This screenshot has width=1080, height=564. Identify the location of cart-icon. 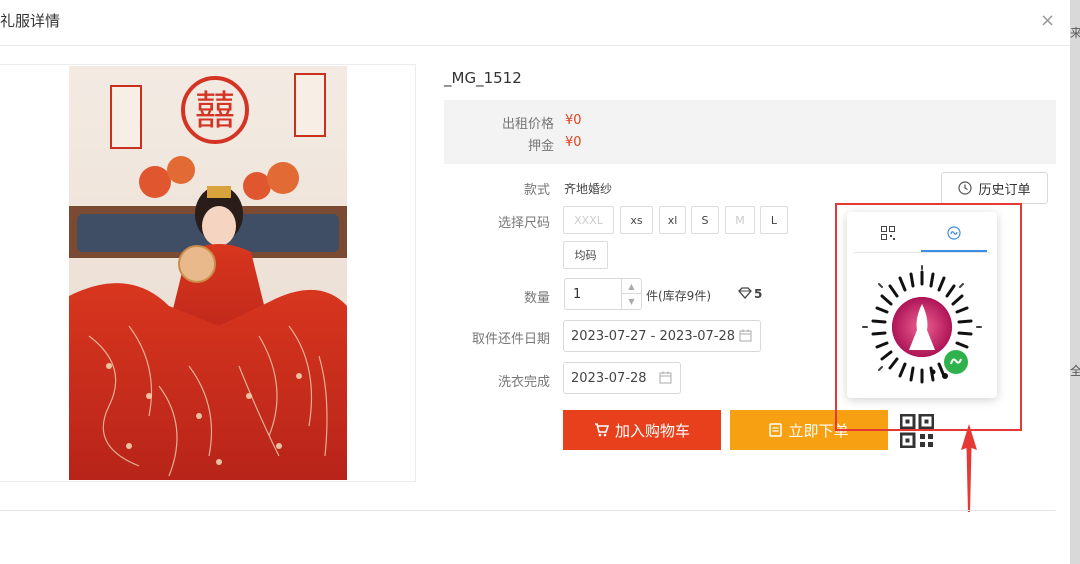
(601, 430).